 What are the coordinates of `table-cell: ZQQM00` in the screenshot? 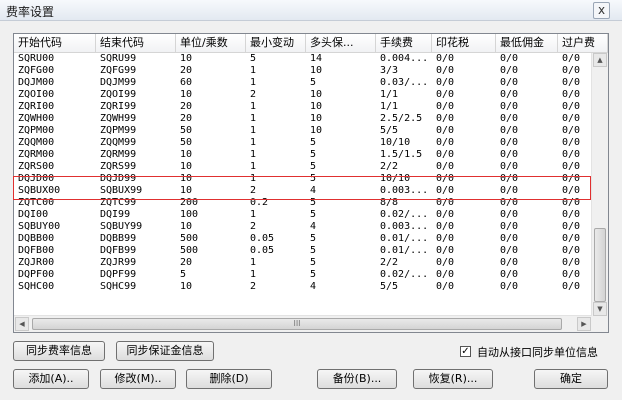 It's located at (36, 142).